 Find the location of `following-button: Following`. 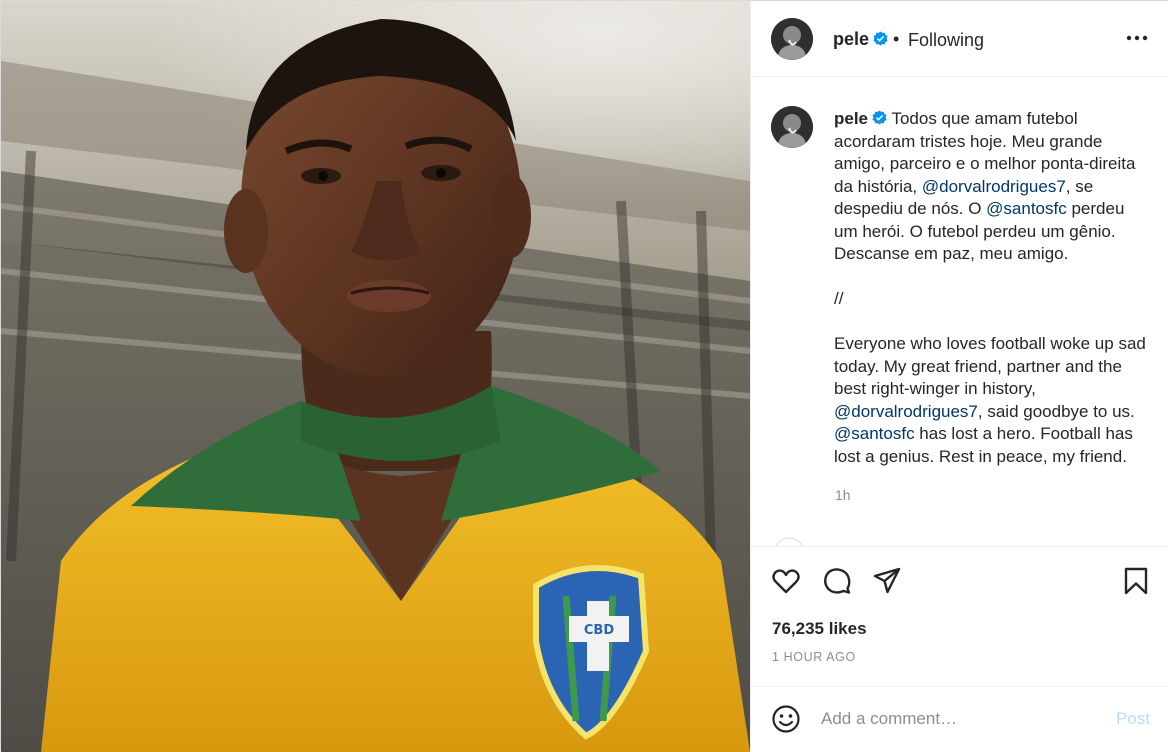

following-button: Following is located at coordinates (946, 40).